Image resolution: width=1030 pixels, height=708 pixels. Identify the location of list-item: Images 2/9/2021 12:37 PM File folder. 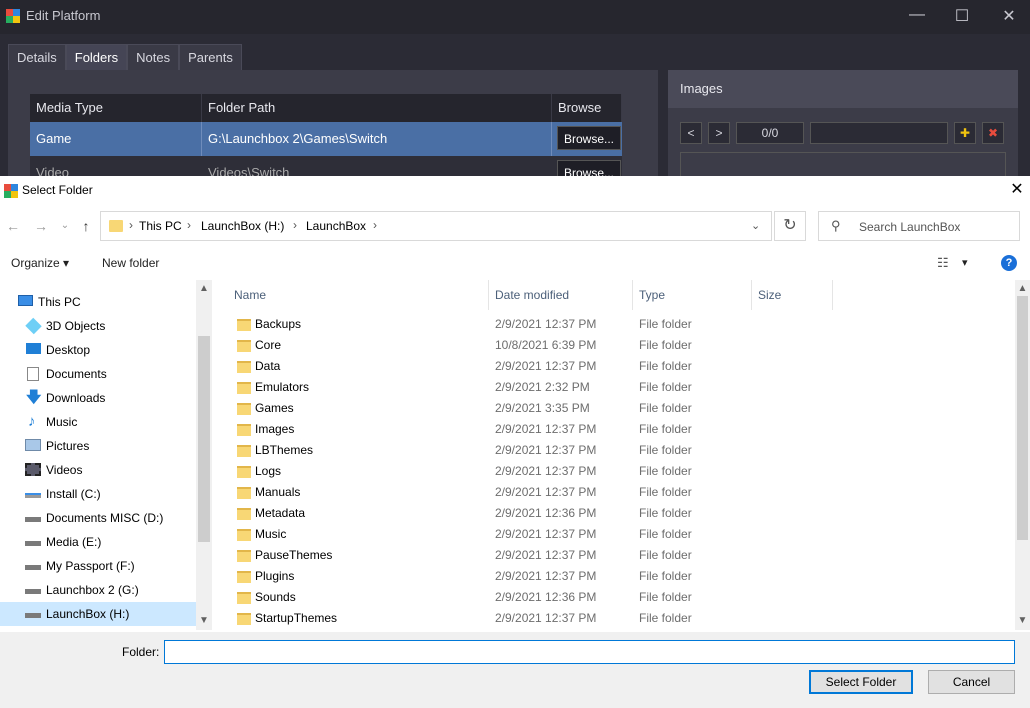
(615, 429).